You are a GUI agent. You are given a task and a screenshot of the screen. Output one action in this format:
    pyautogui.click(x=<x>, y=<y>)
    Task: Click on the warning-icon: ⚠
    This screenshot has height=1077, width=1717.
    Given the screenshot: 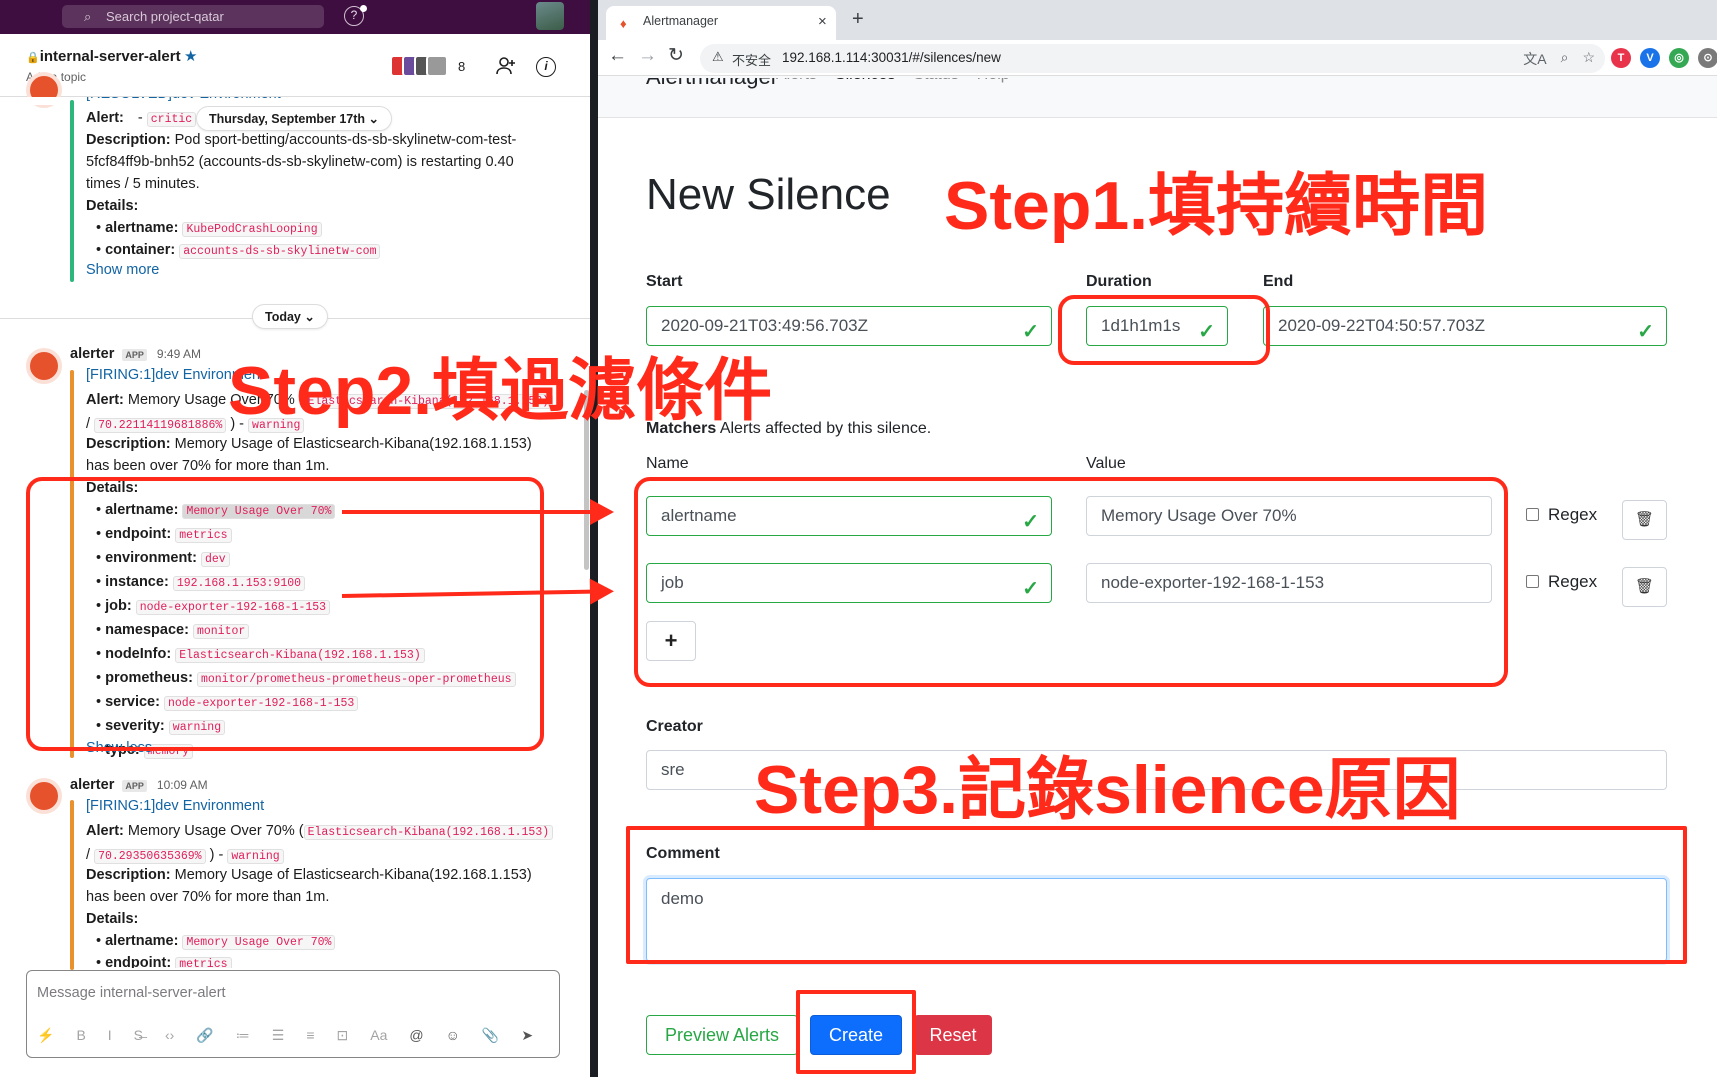 What is the action you would take?
    pyautogui.click(x=718, y=57)
    